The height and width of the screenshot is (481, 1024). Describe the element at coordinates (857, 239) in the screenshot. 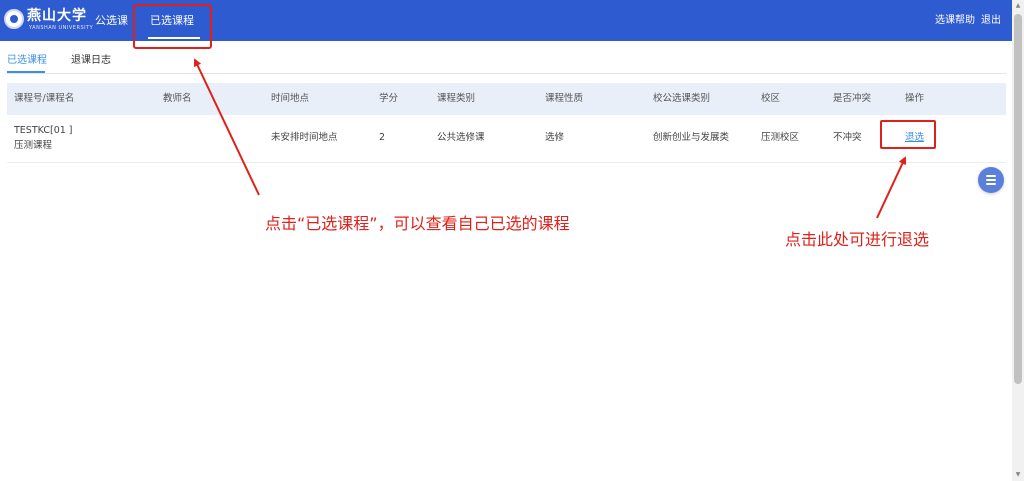

I see `annotation-note-drop: 点击此处可进行退选` at that location.